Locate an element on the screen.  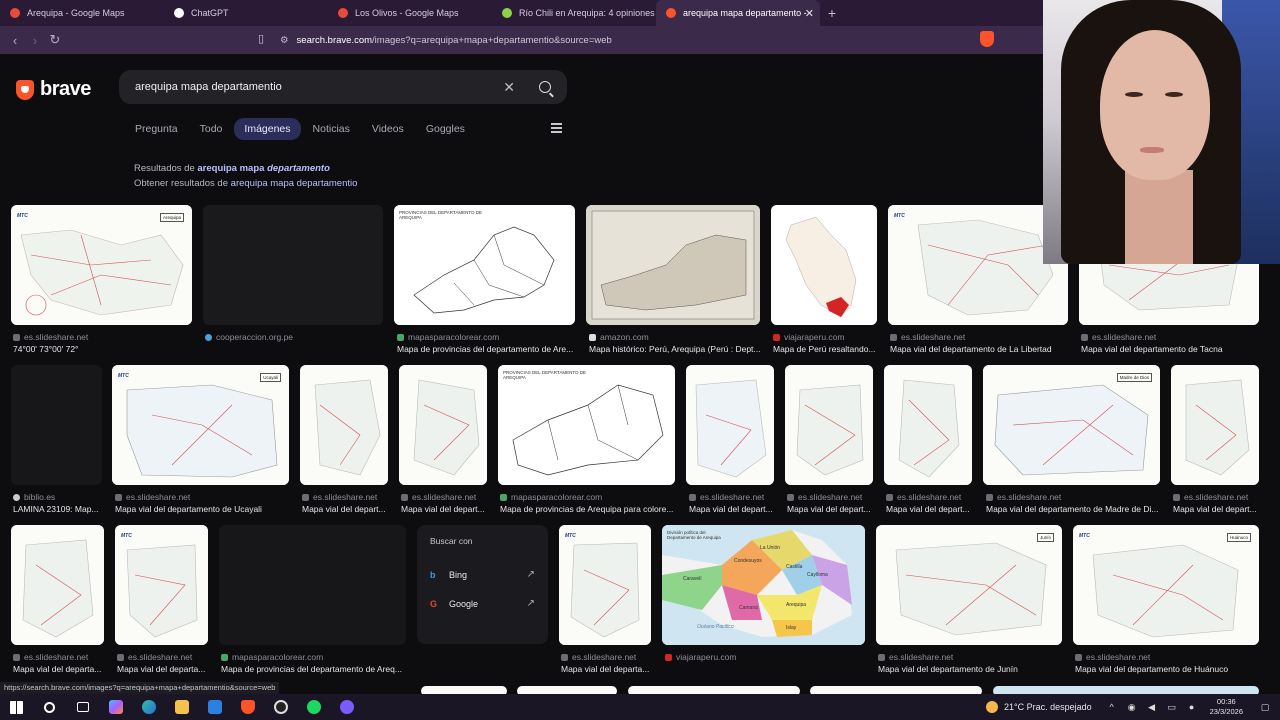
clear-search-icon: ✕ is located at coordinates (509, 87).